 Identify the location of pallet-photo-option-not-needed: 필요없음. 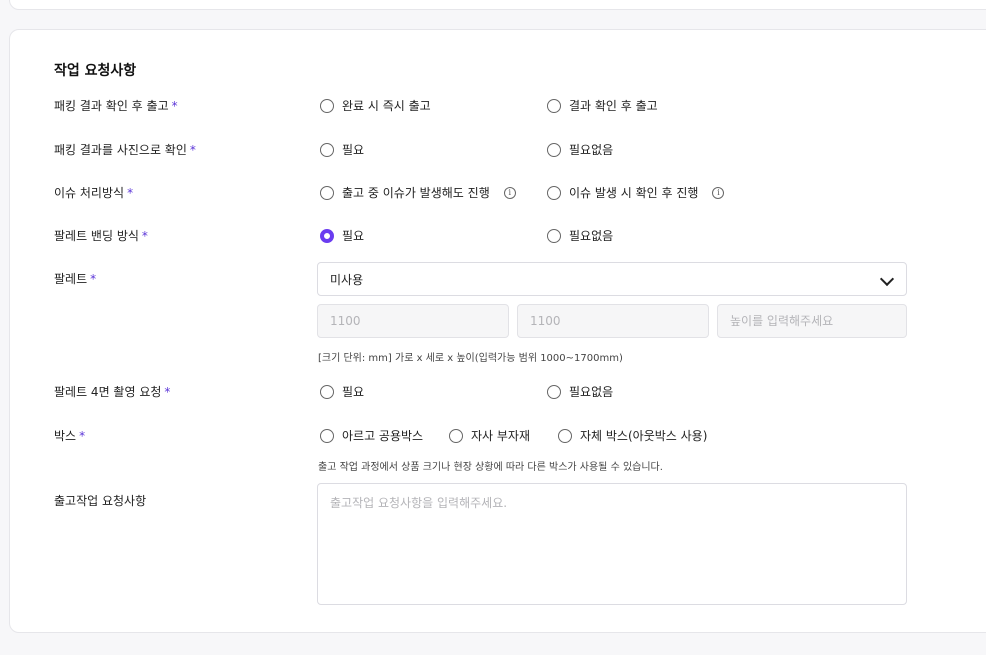
(580, 391).